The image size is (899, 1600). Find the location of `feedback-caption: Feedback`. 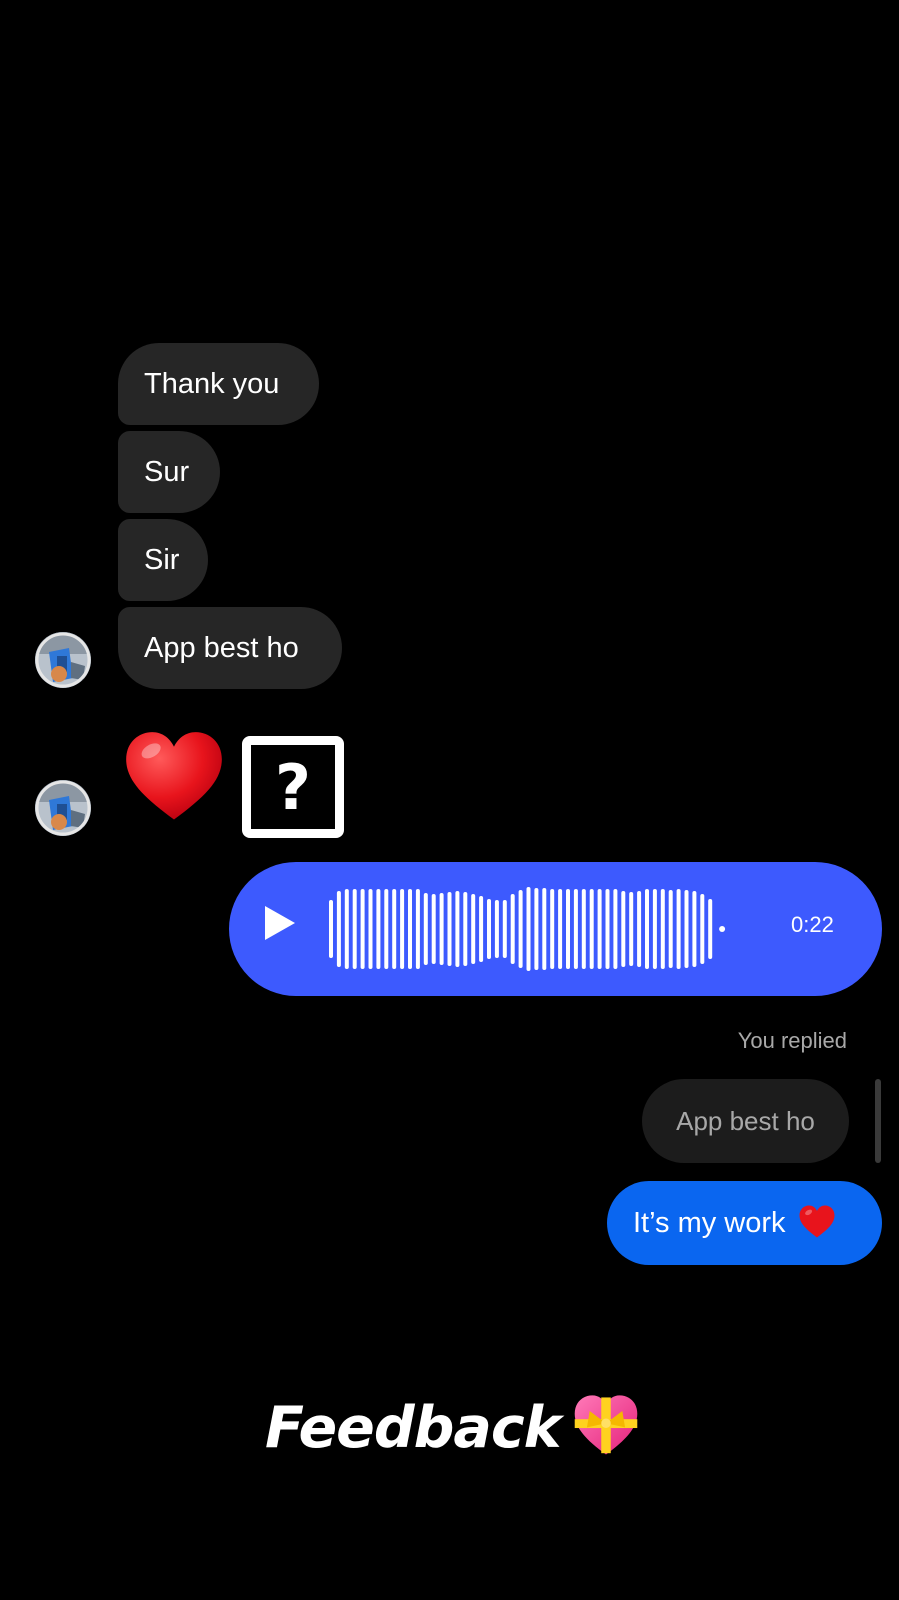

feedback-caption: Feedback is located at coordinates (413, 1428).